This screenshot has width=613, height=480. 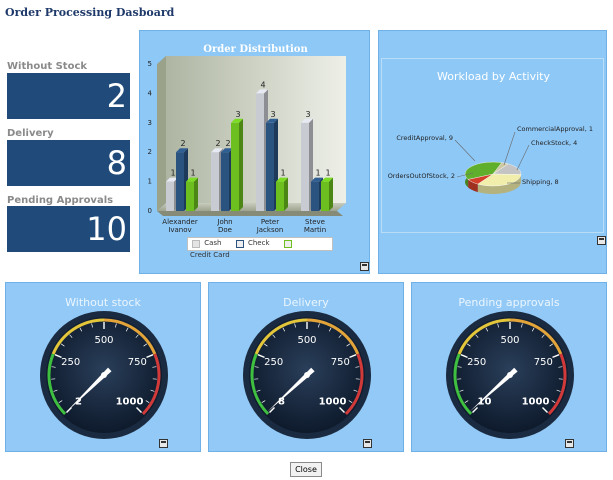 What do you see at coordinates (150, 152) in the screenshot?
I see `y-tick-label: 2` at bounding box center [150, 152].